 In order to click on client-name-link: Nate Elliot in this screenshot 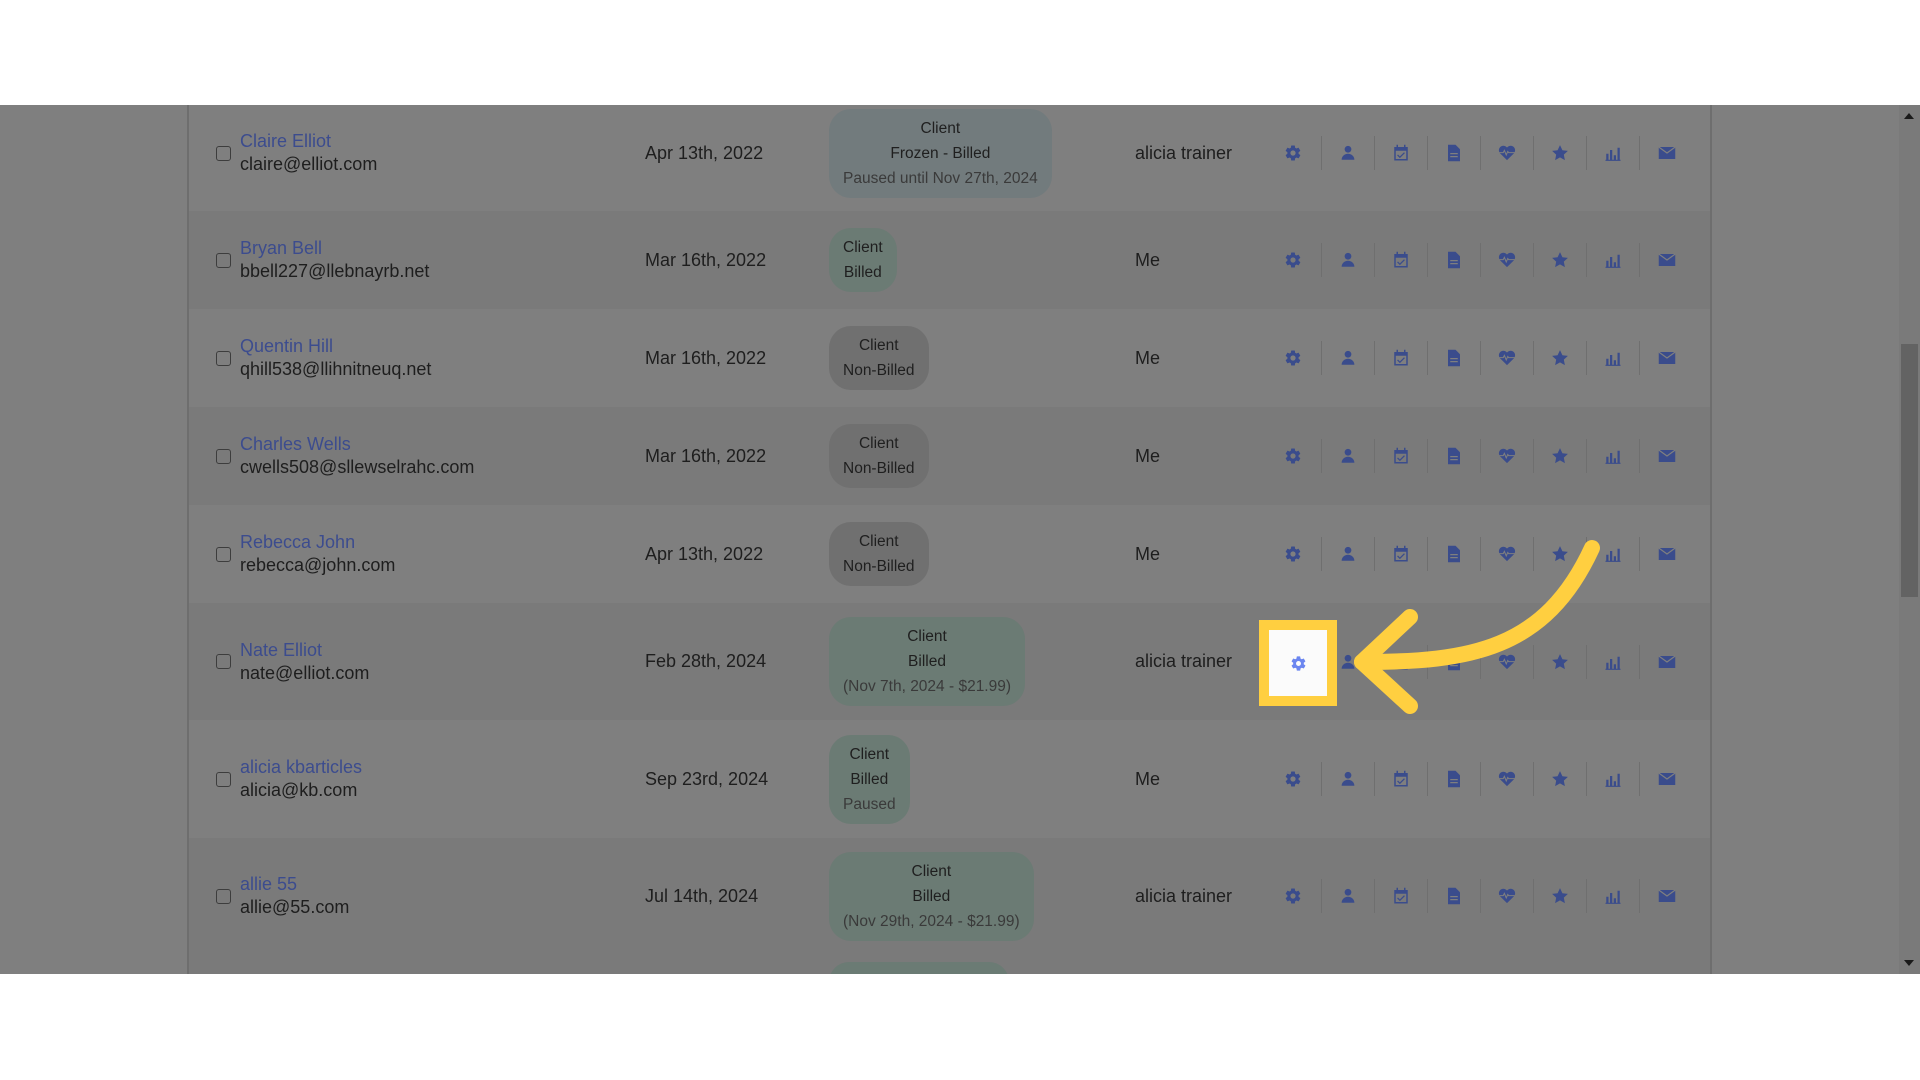, I will do `click(304, 650)`.